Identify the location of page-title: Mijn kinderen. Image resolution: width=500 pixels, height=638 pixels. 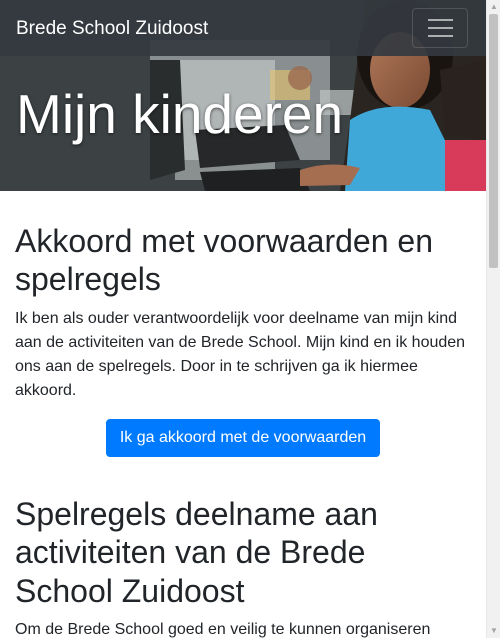
(180, 114).